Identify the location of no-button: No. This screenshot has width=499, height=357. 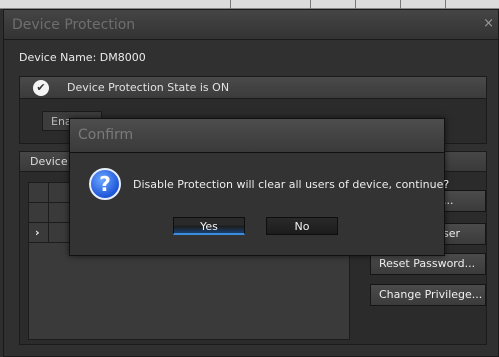
(302, 226).